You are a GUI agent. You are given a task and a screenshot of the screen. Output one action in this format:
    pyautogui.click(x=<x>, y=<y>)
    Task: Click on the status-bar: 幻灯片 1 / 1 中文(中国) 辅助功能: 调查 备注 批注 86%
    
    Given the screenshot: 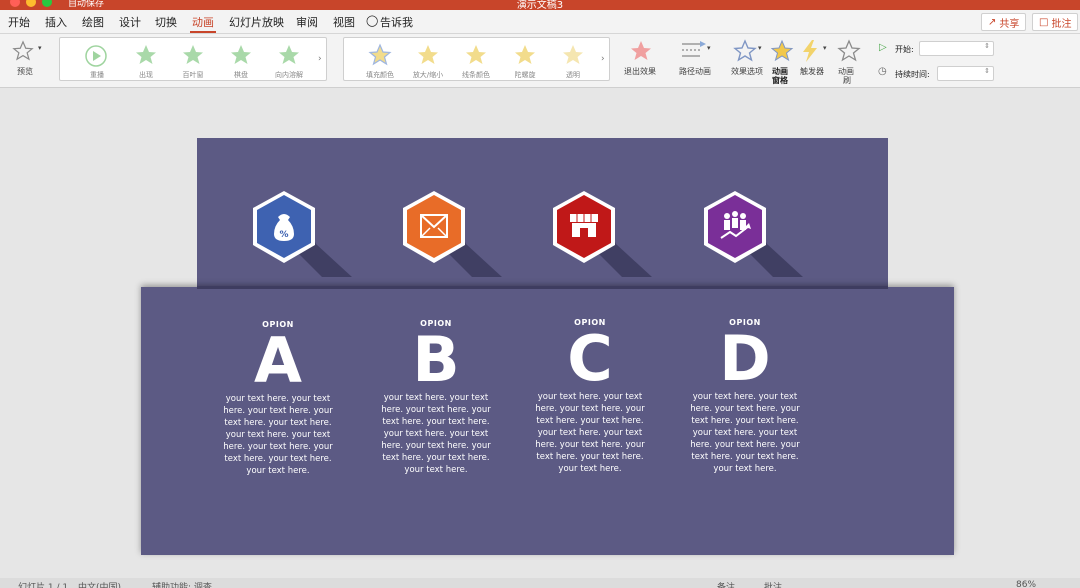 What is the action you would take?
    pyautogui.click(x=540, y=583)
    